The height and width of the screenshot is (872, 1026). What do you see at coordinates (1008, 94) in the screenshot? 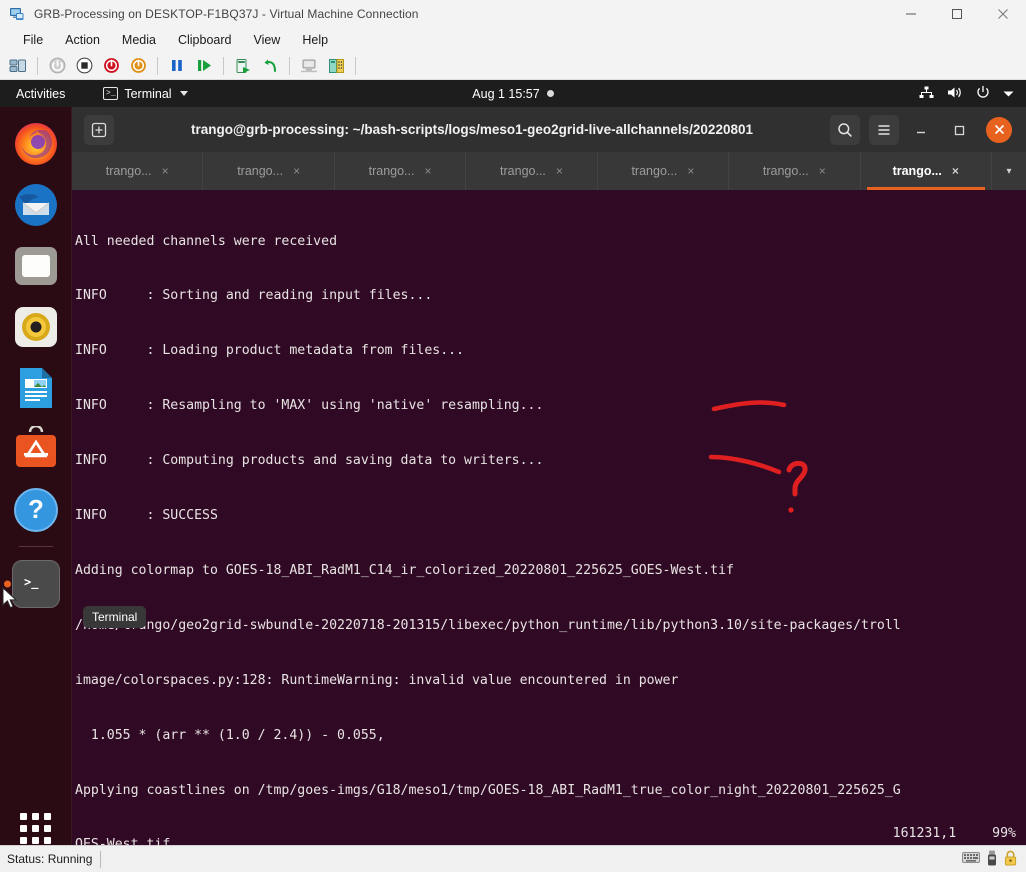
I see `chevron-down-icon` at bounding box center [1008, 94].